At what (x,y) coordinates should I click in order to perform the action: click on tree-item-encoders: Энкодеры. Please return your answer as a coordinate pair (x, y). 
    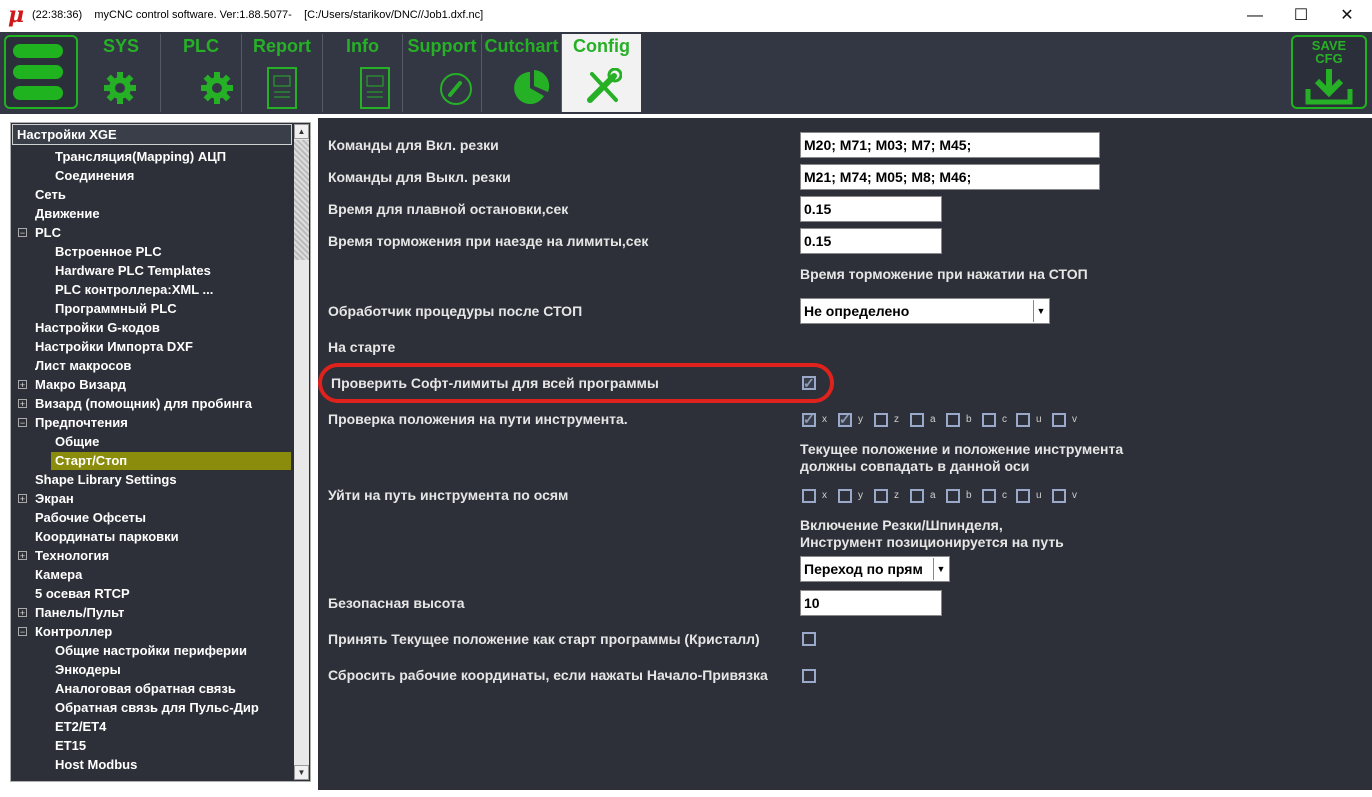
    Looking at the image, I should click on (88, 670).